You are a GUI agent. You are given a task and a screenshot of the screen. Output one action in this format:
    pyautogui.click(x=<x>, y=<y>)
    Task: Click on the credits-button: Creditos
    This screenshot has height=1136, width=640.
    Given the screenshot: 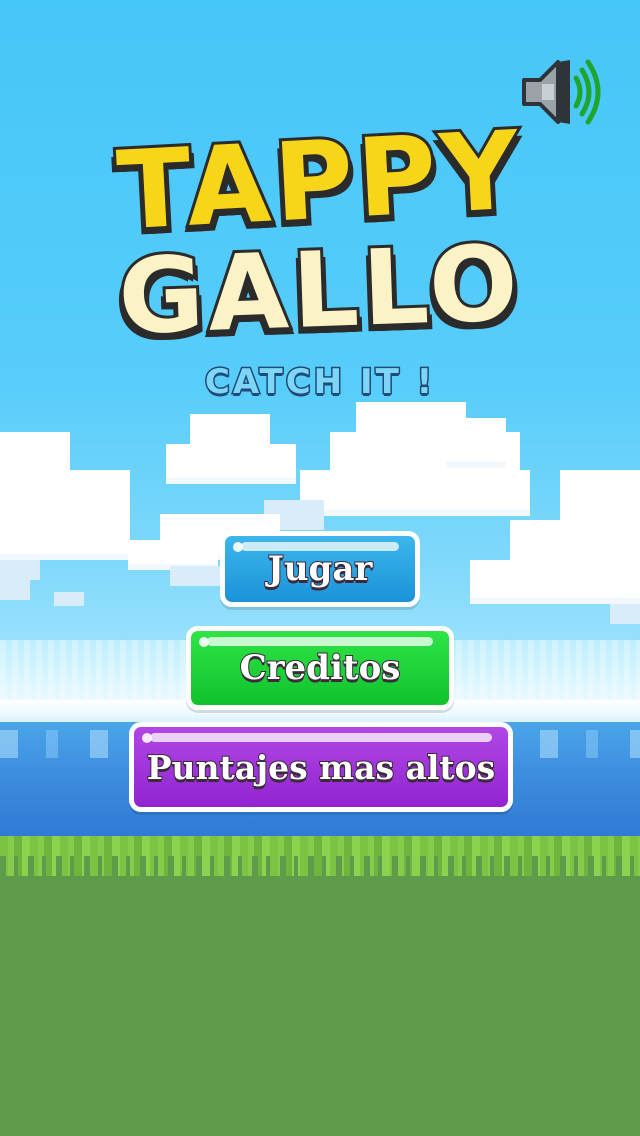 What is the action you would take?
    pyautogui.click(x=320, y=668)
    